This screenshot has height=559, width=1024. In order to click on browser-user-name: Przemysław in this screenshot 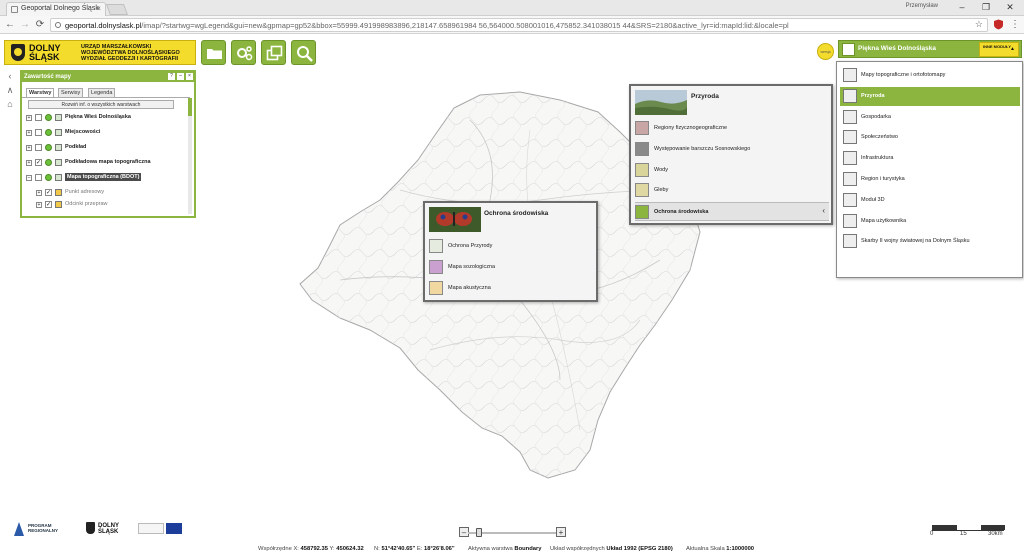, I will do `click(922, 6)`.